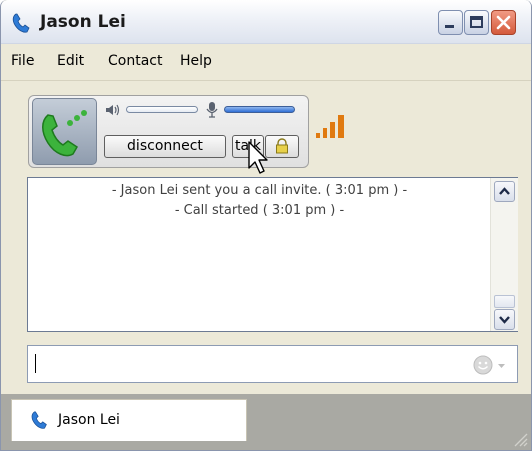  I want to click on resize-grip-icon, so click(520, 439).